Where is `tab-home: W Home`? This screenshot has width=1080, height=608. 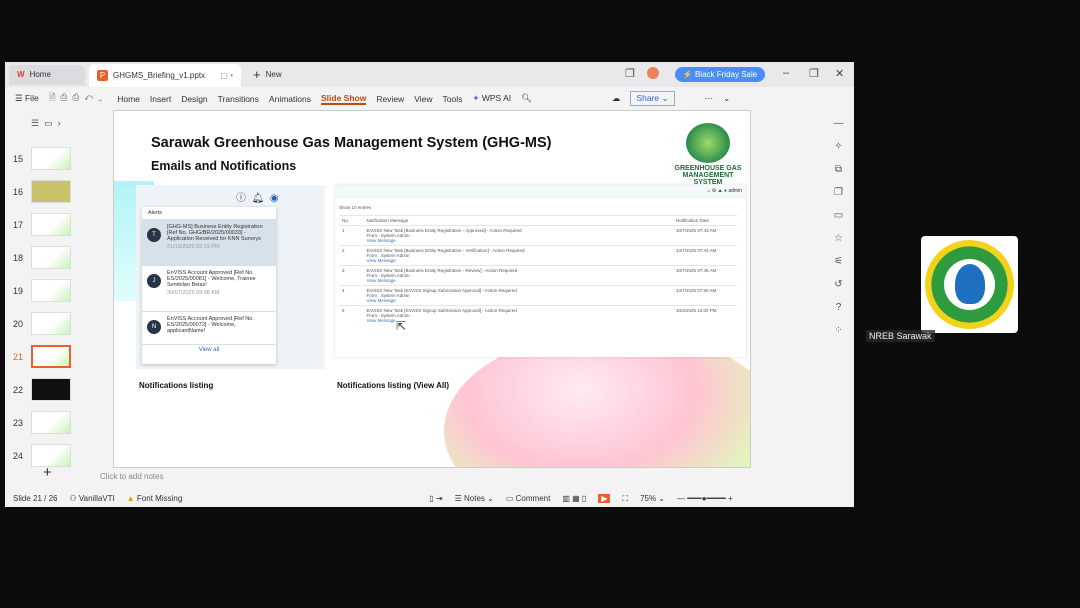
tab-home: W Home is located at coordinates (47, 74).